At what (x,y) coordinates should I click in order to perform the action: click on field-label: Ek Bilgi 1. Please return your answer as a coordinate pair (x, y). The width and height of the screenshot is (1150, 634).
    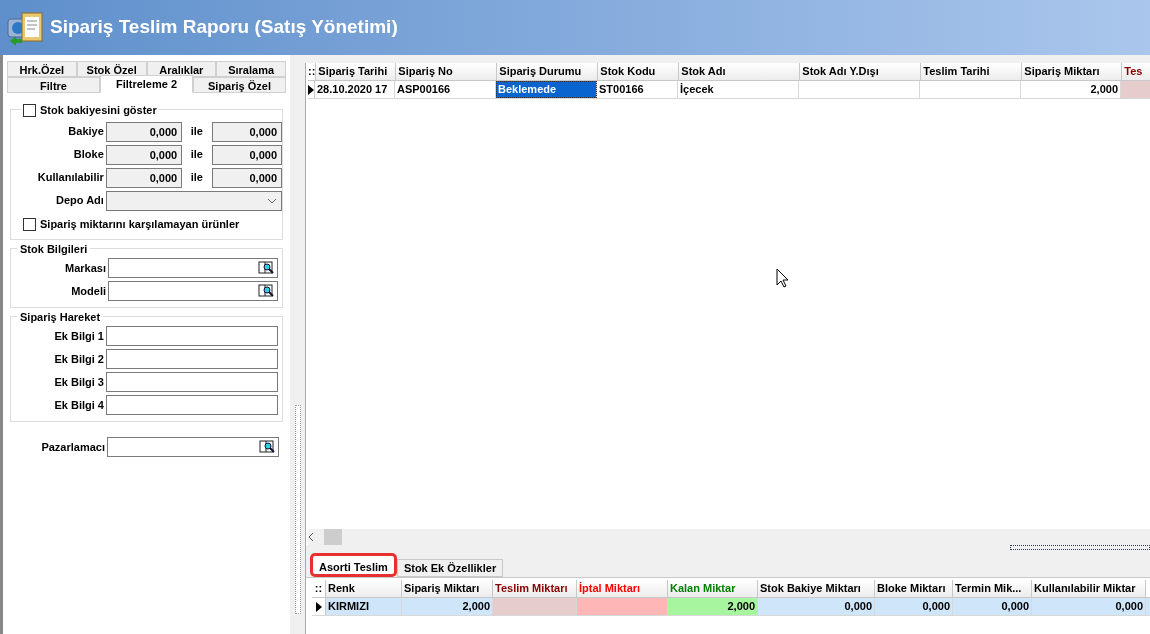
    Looking at the image, I should click on (79, 336).